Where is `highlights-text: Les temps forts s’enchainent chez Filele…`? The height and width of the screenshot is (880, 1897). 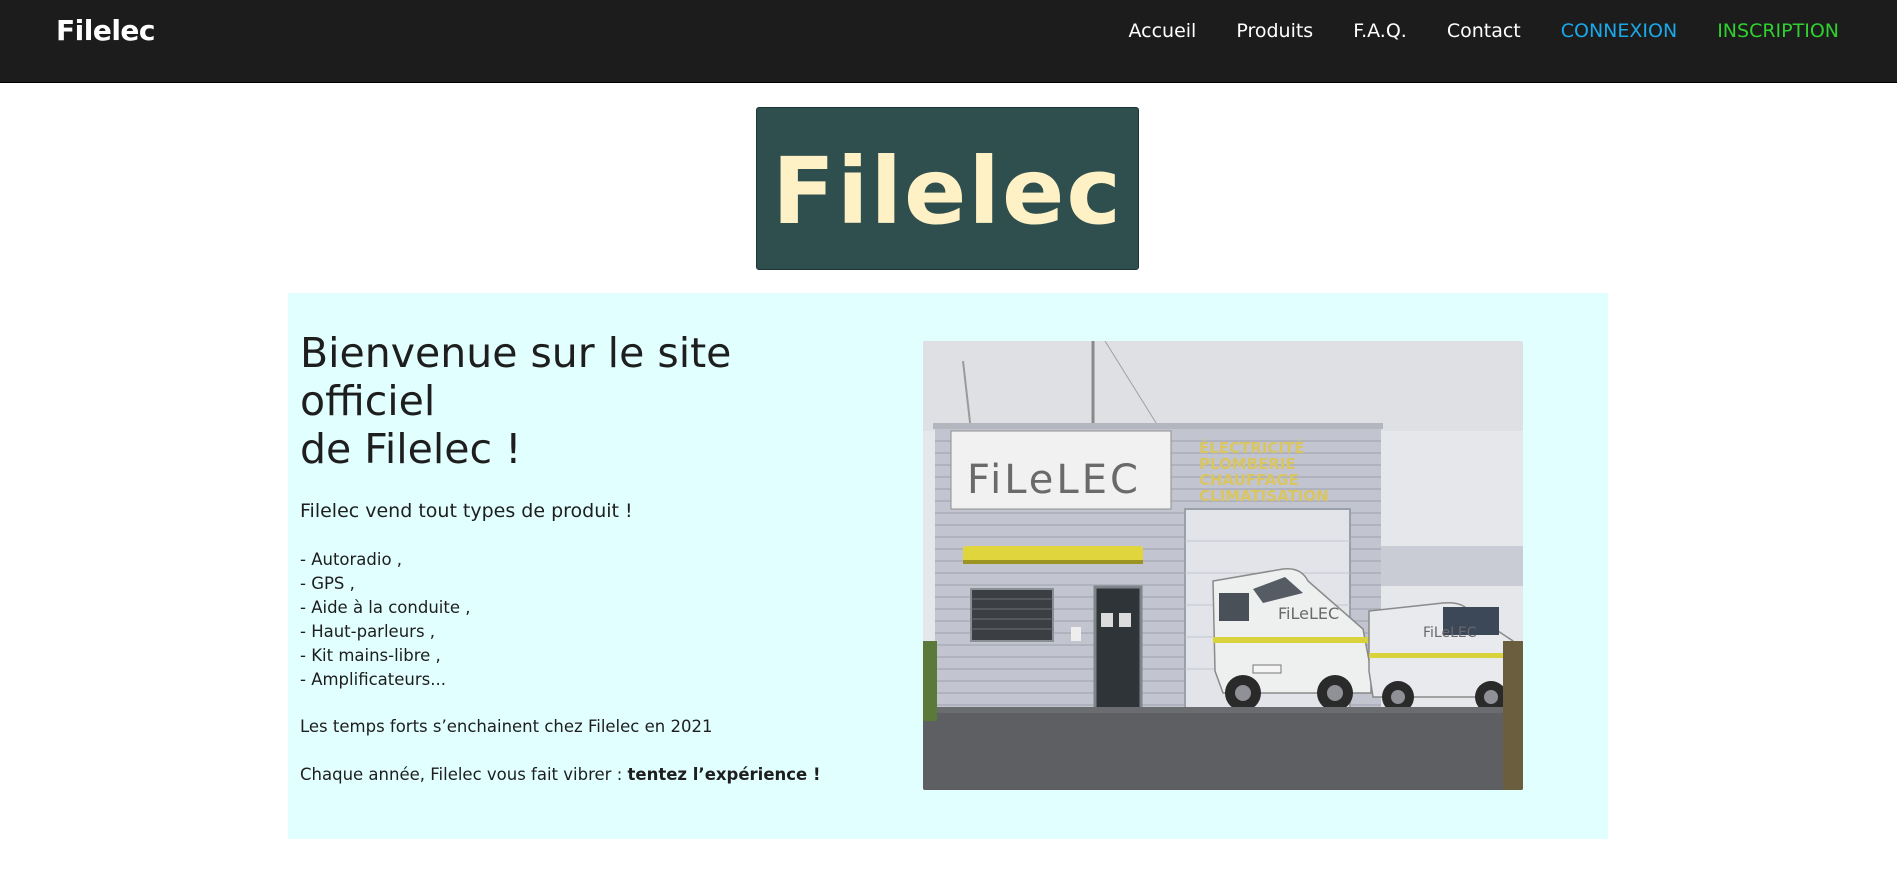 highlights-text: Les temps forts s’enchainent chez Filele… is located at coordinates (506, 726).